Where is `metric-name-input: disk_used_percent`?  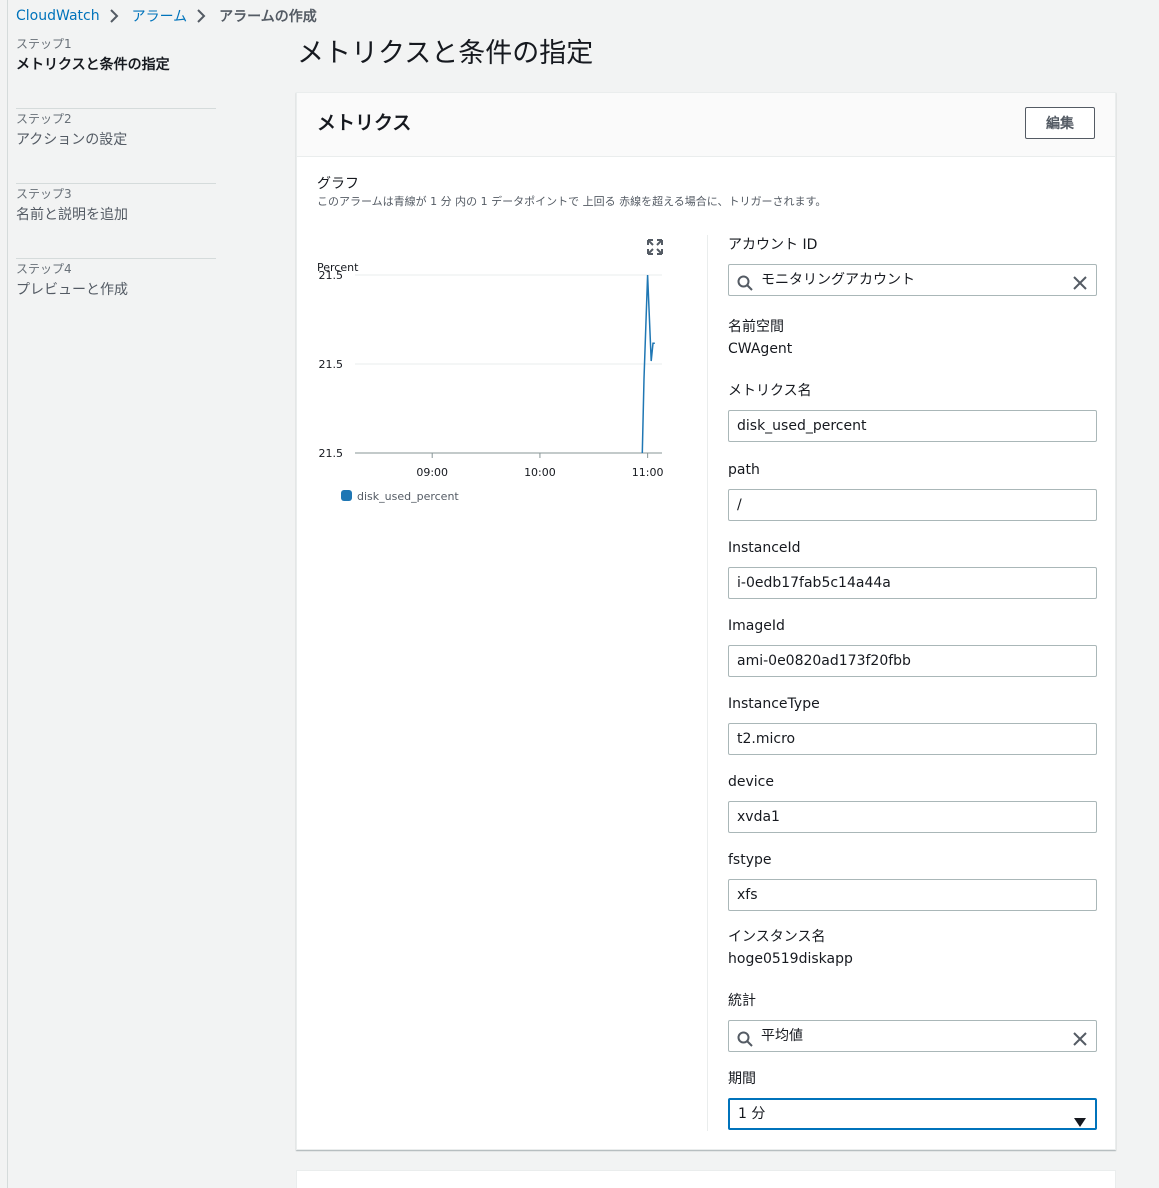
metric-name-input: disk_used_percent is located at coordinates (912, 426).